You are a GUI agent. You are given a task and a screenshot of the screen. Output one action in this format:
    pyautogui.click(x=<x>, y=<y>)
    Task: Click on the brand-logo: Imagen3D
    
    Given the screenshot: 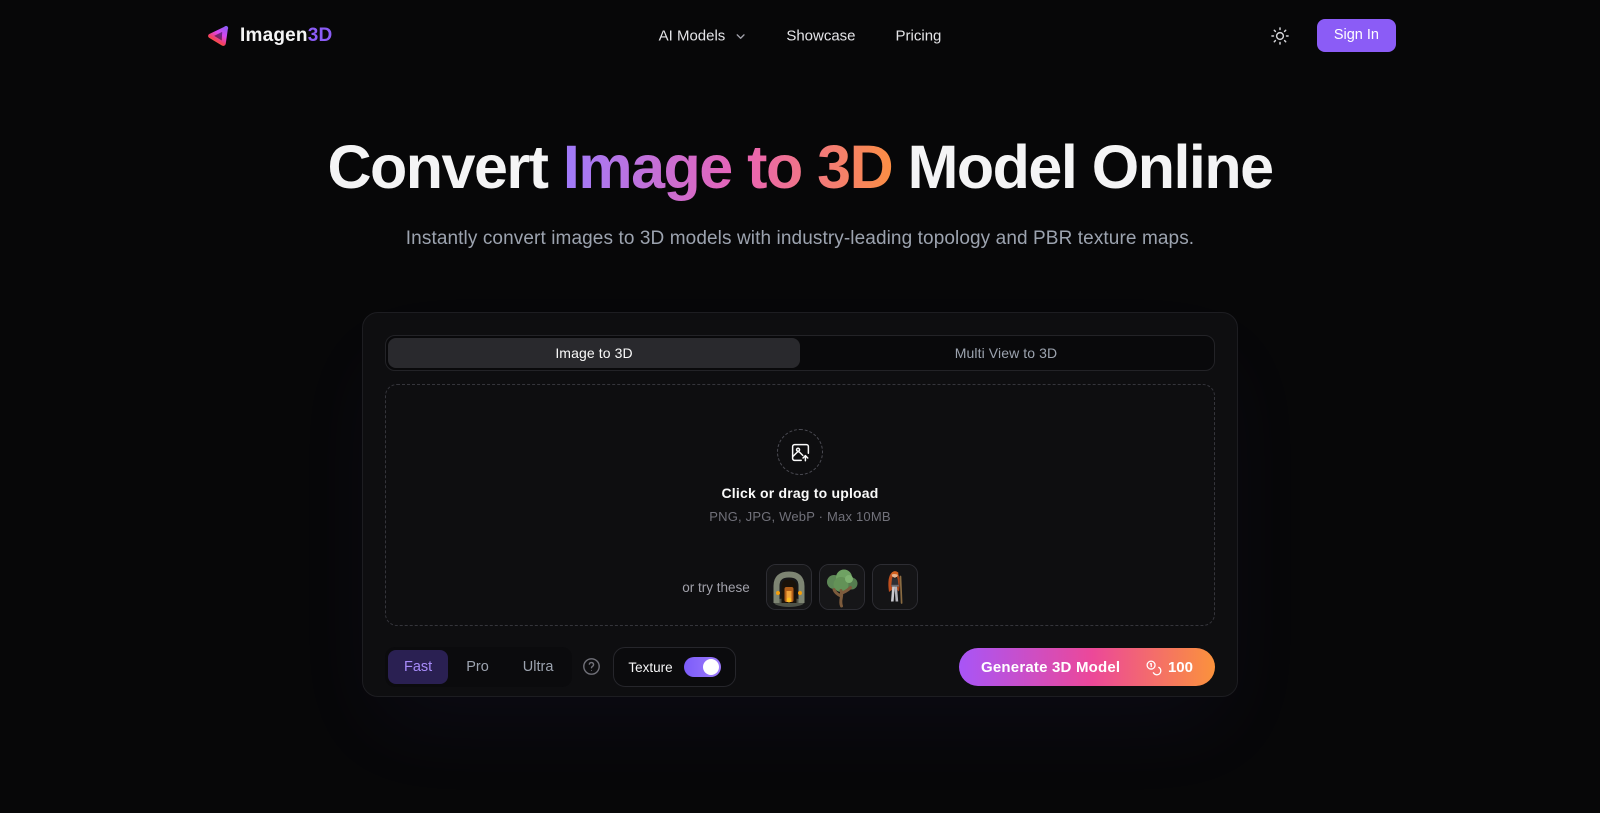 What is the action you would take?
    pyautogui.click(x=268, y=36)
    